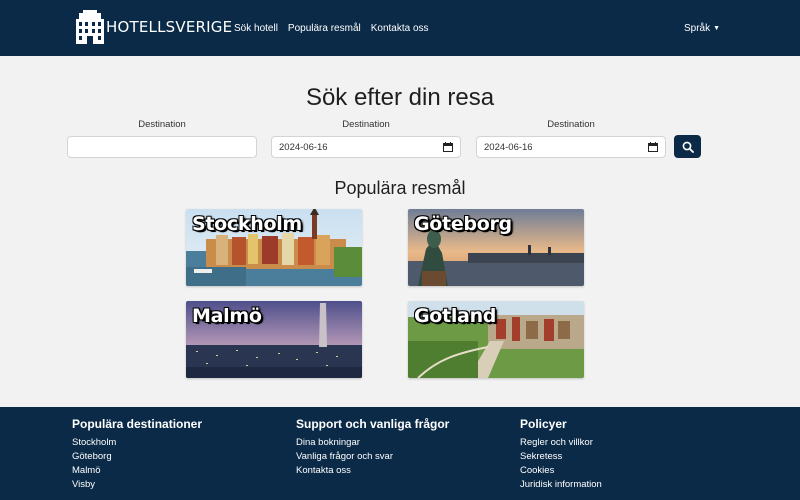 Image resolution: width=800 pixels, height=500 pixels. What do you see at coordinates (543, 424) in the screenshot?
I see `footer-heading: Policyer` at bounding box center [543, 424].